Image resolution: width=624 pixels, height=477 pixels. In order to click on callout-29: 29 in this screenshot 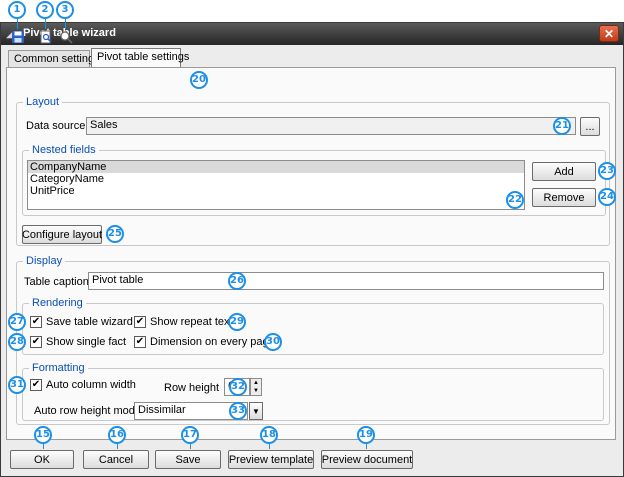, I will do `click(237, 322)`.